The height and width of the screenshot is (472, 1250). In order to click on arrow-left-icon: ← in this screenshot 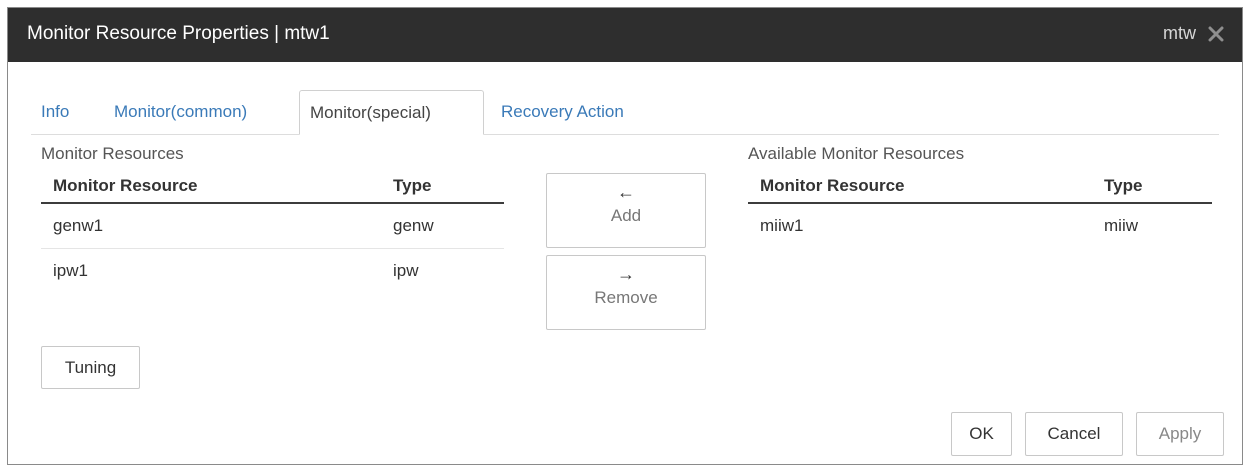, I will do `click(626, 192)`.